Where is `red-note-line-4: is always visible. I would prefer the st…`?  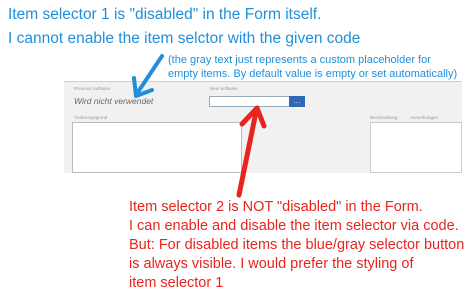
red-note-line-4: is always visible. I would prefer the st… is located at coordinates (271, 264).